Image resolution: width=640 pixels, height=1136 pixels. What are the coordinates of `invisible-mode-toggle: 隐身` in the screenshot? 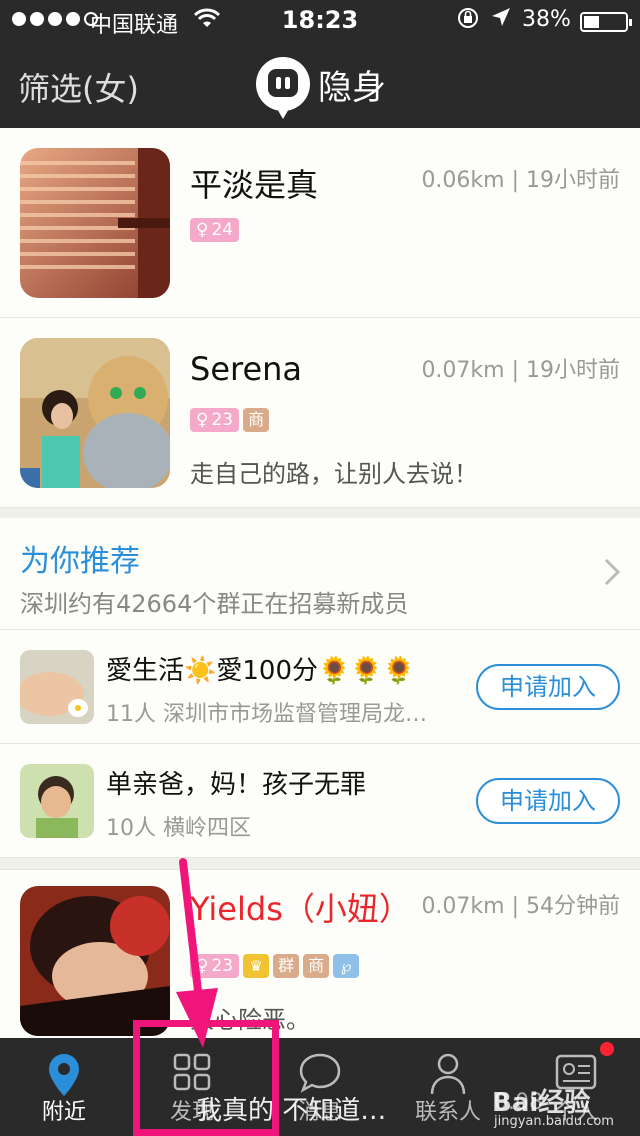 It's located at (321, 87).